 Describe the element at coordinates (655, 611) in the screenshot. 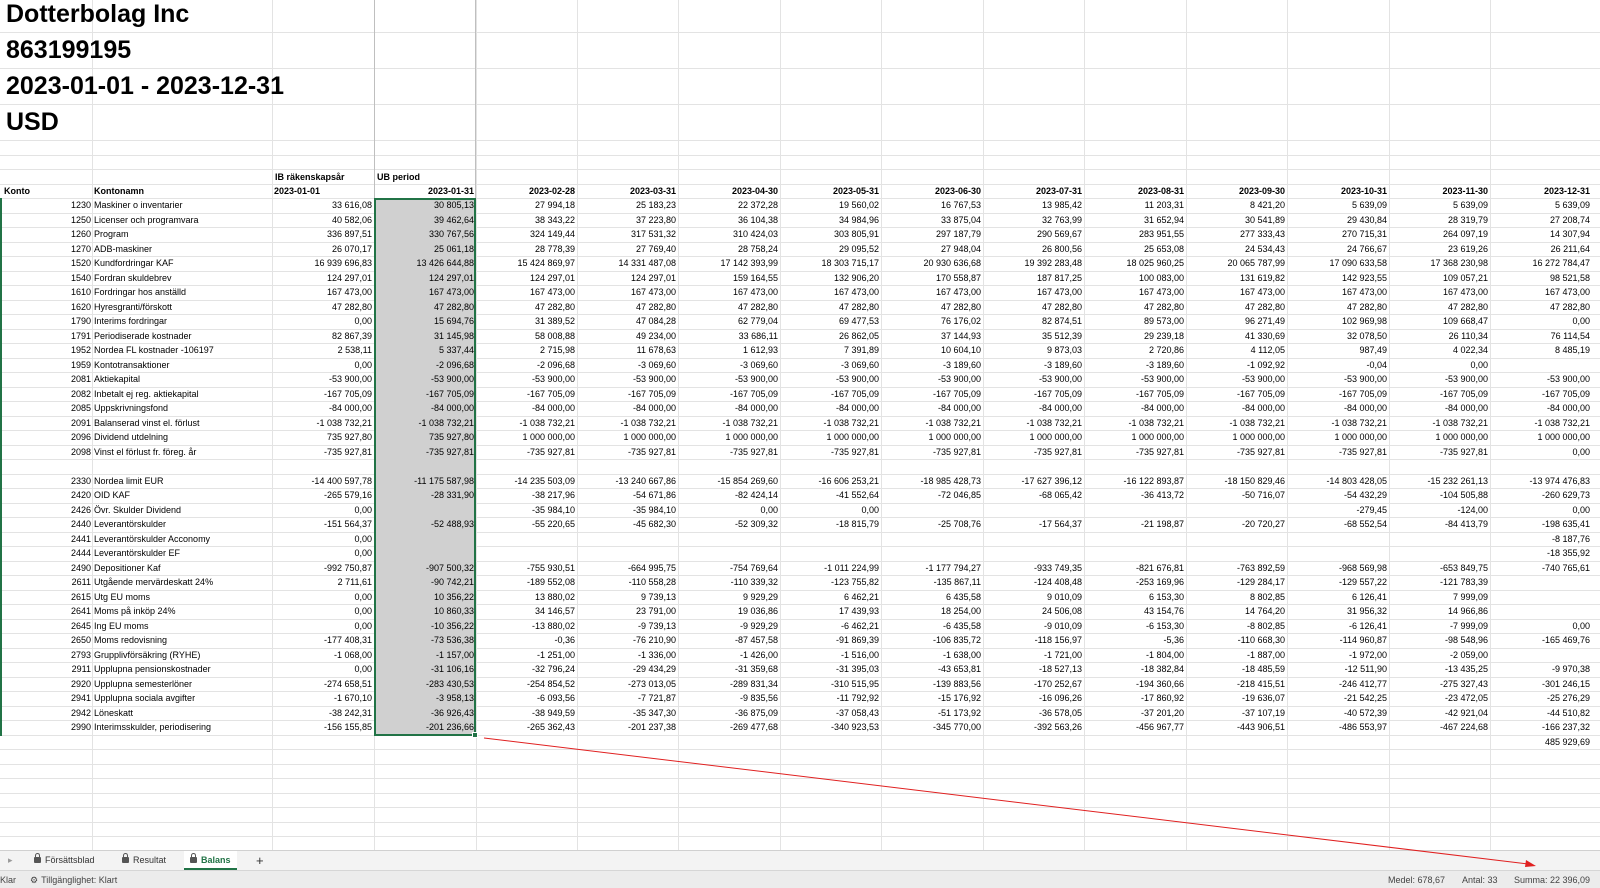

I see `table-cell: 23 791,00` at that location.